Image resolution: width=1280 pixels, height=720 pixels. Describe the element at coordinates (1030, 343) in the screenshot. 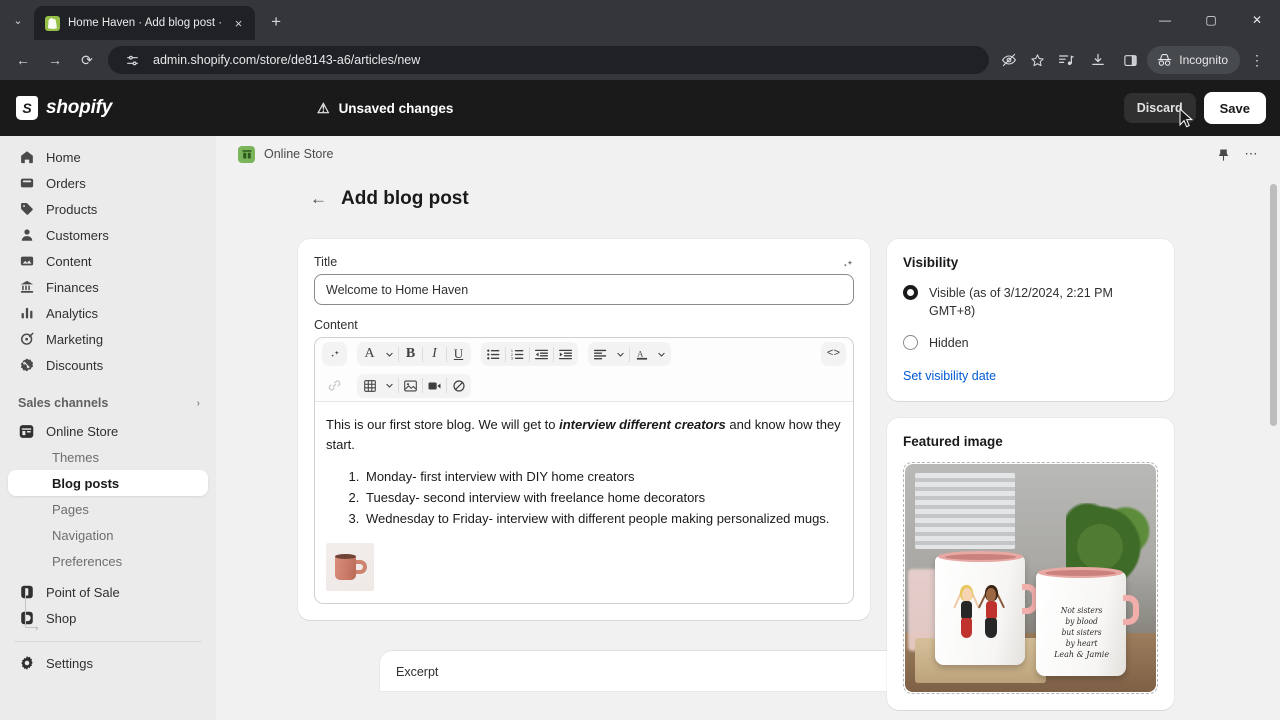

I see `visibility-option-hidden: Hidden` at that location.